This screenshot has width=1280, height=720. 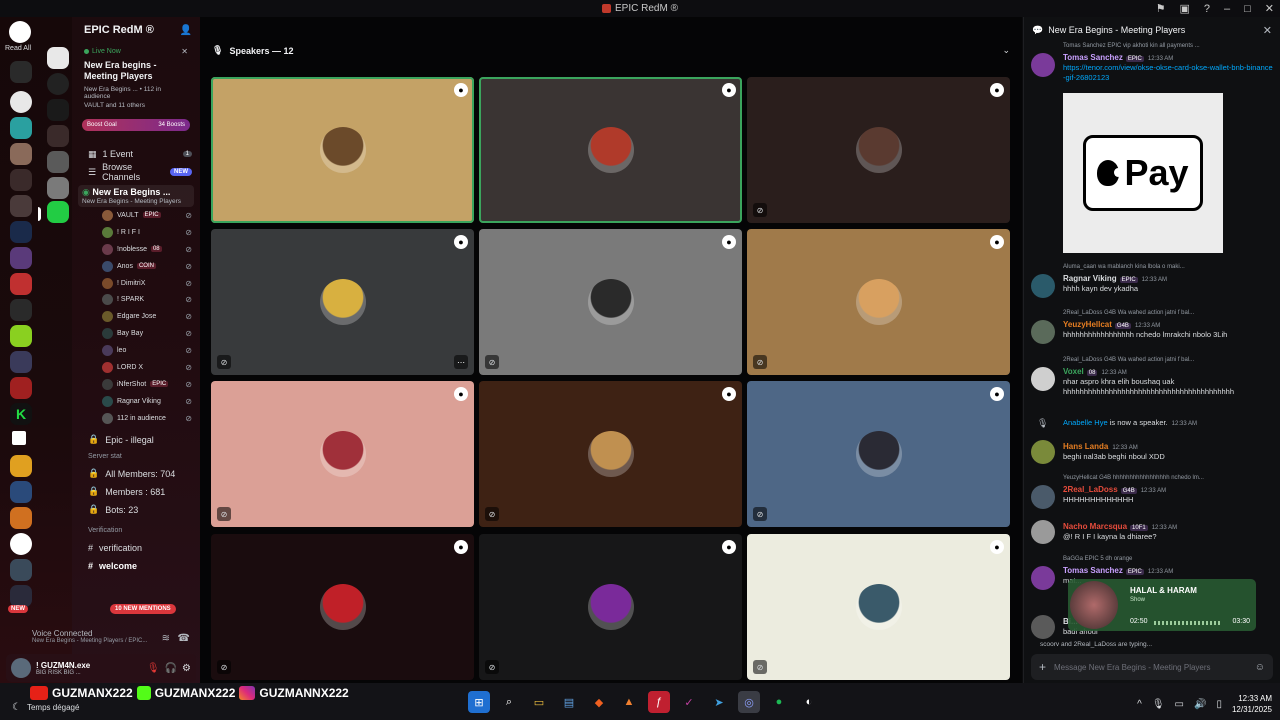 What do you see at coordinates (1158, 704) in the screenshot?
I see `mic-icon: 🎙` at bounding box center [1158, 704].